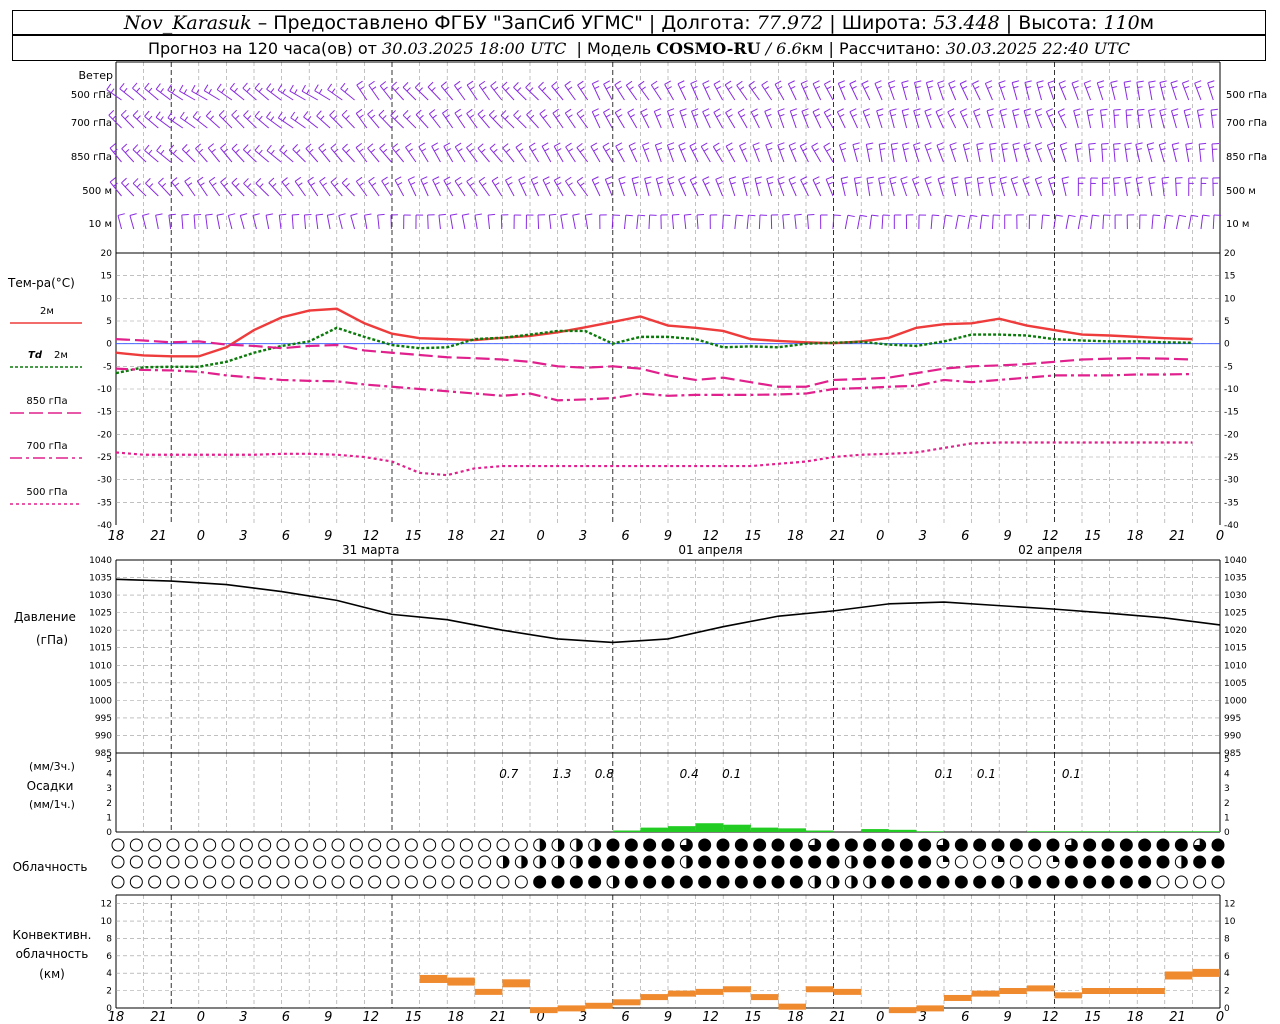 The width and height of the screenshot is (1280, 1024). Describe the element at coordinates (1008, 1017) in the screenshot. I see `time-tick-label-bottom: 9` at that location.